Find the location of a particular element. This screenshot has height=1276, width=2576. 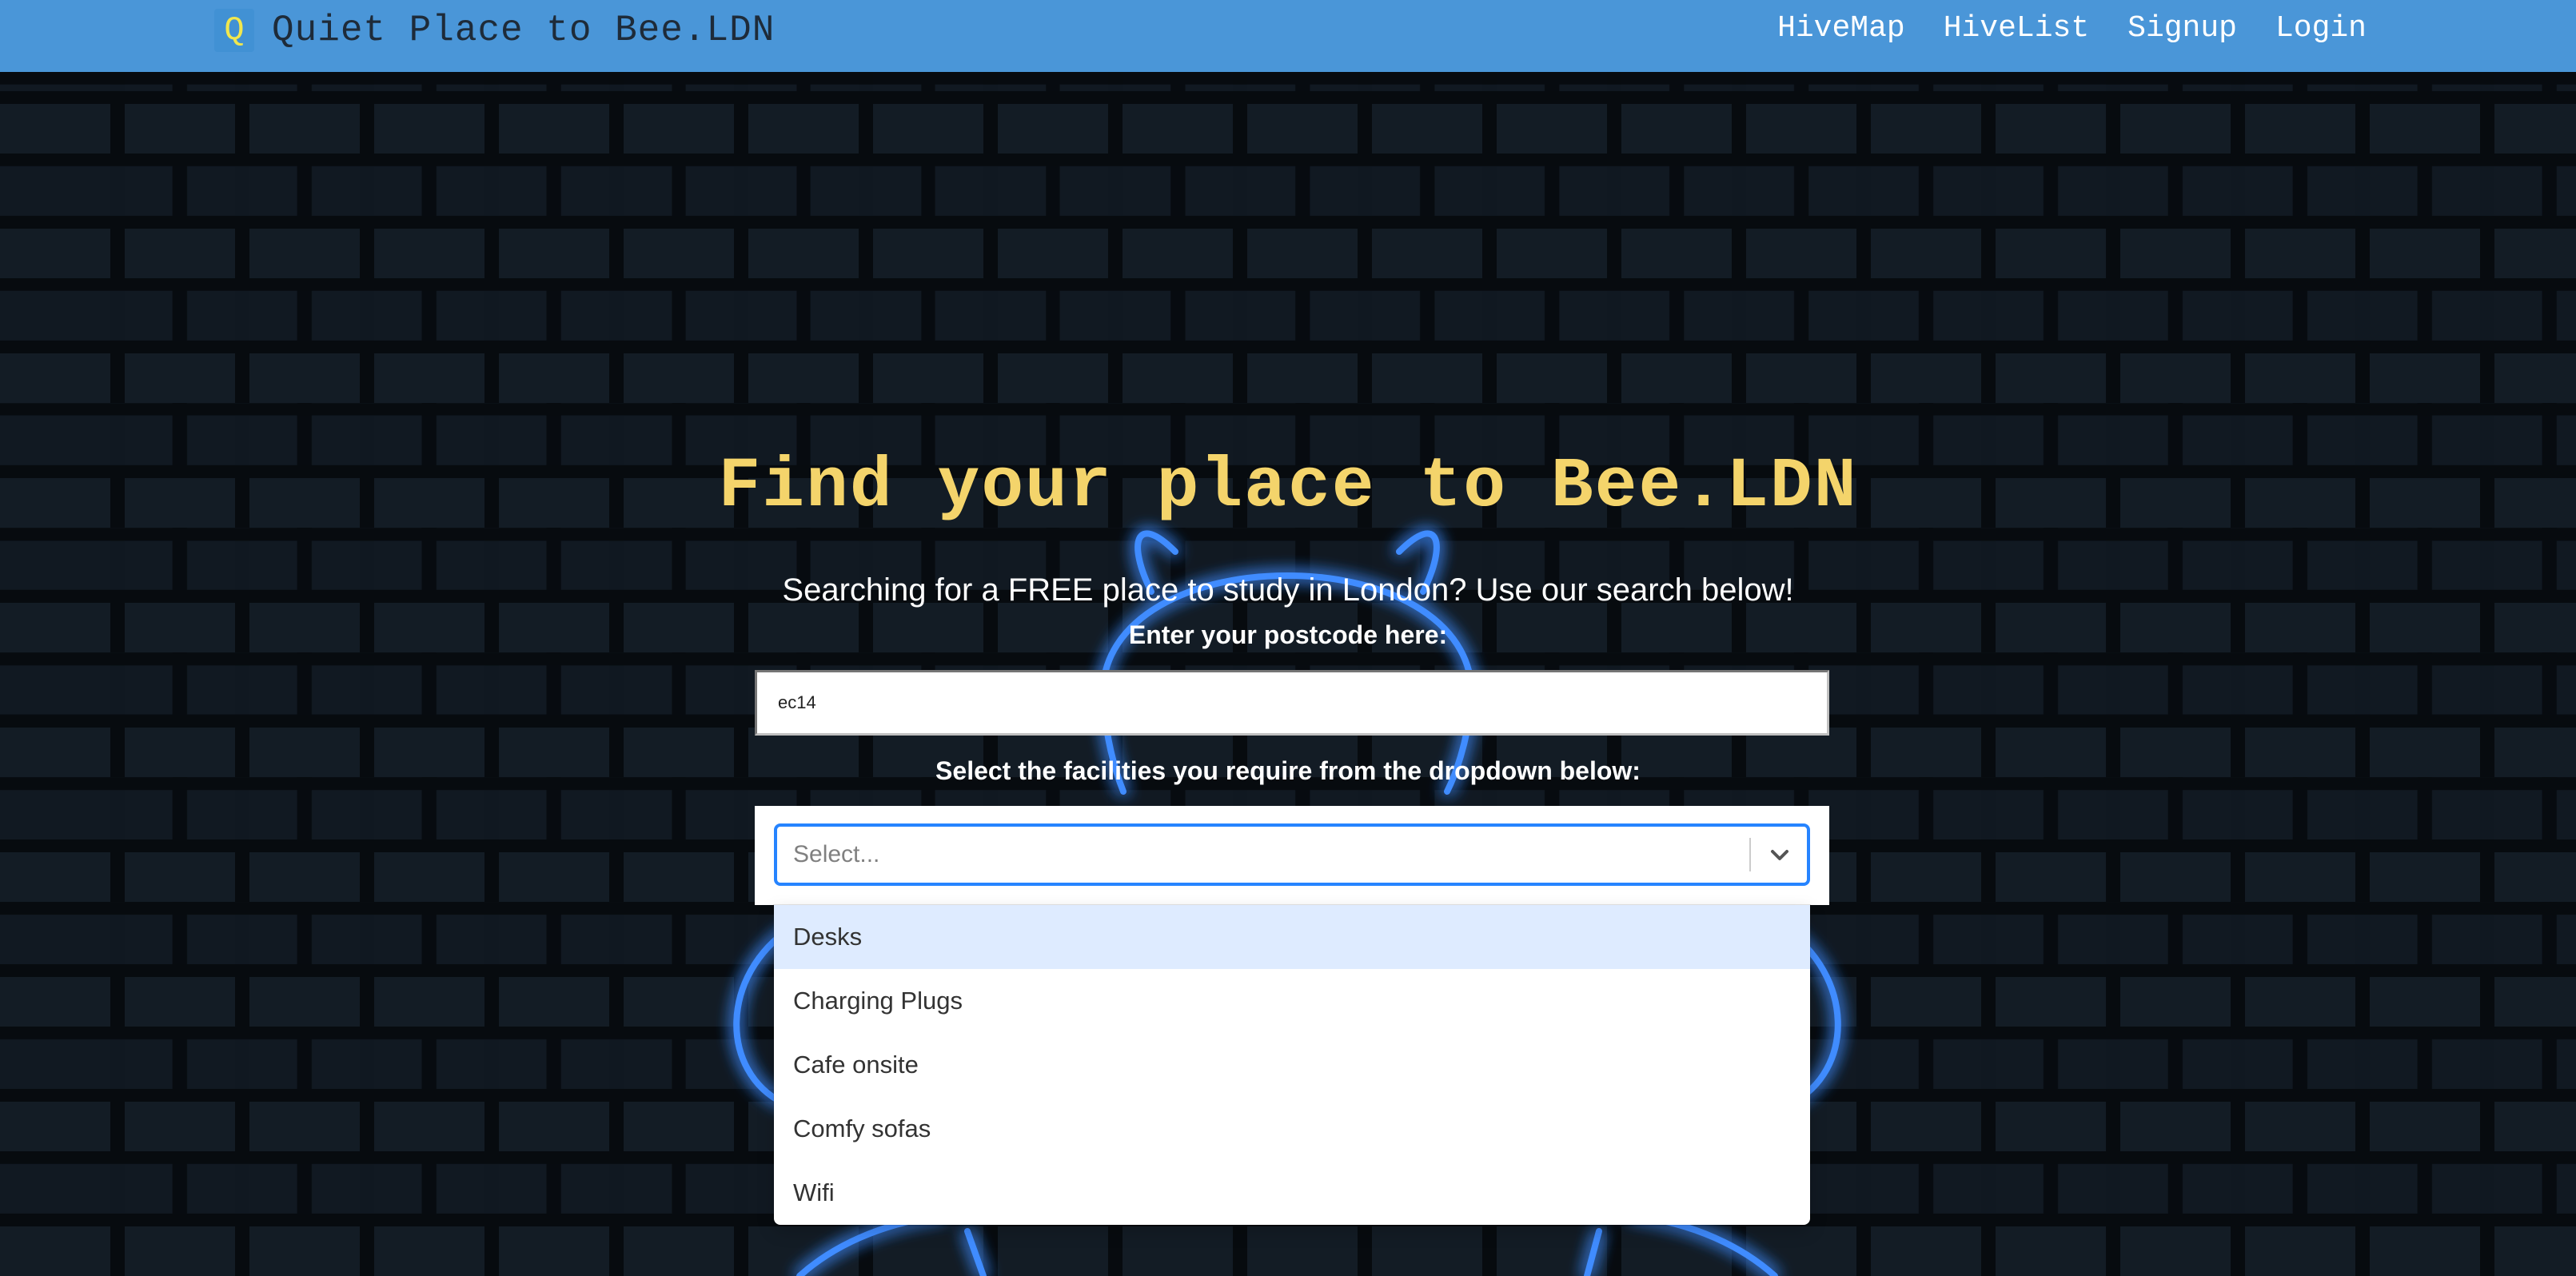

brand-logo-icon: Q is located at coordinates (234, 30).